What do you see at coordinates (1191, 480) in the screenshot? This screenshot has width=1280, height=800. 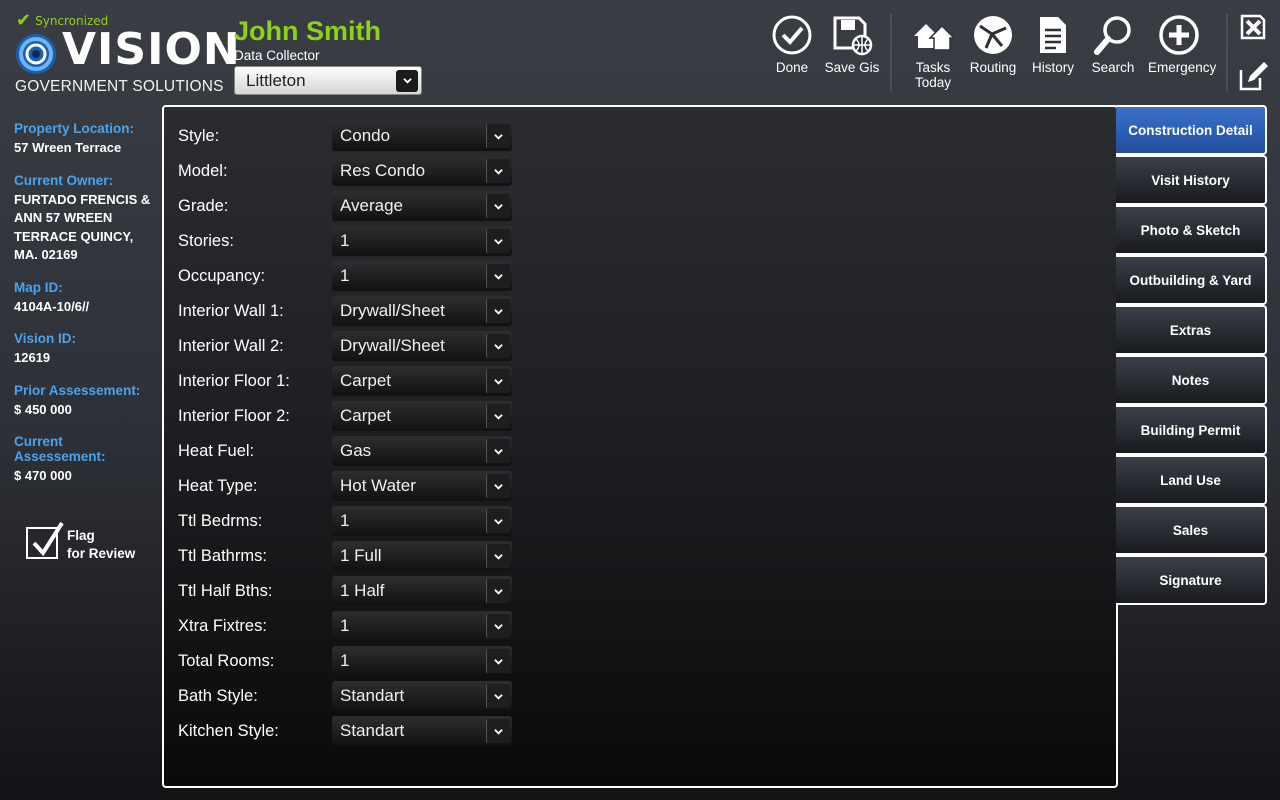 I see `tab-land-use: Land Use` at bounding box center [1191, 480].